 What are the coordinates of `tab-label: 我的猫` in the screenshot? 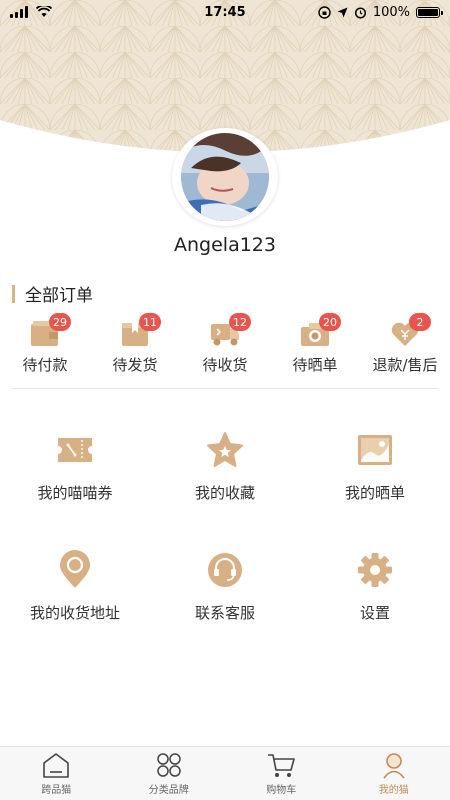 It's located at (393, 790).